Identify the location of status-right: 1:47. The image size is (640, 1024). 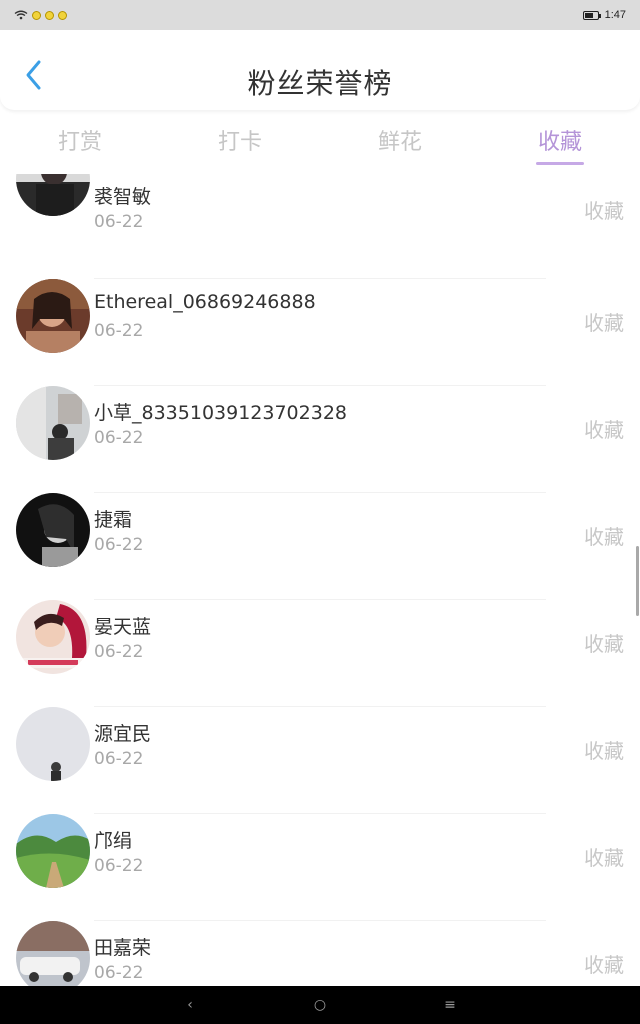
(604, 15).